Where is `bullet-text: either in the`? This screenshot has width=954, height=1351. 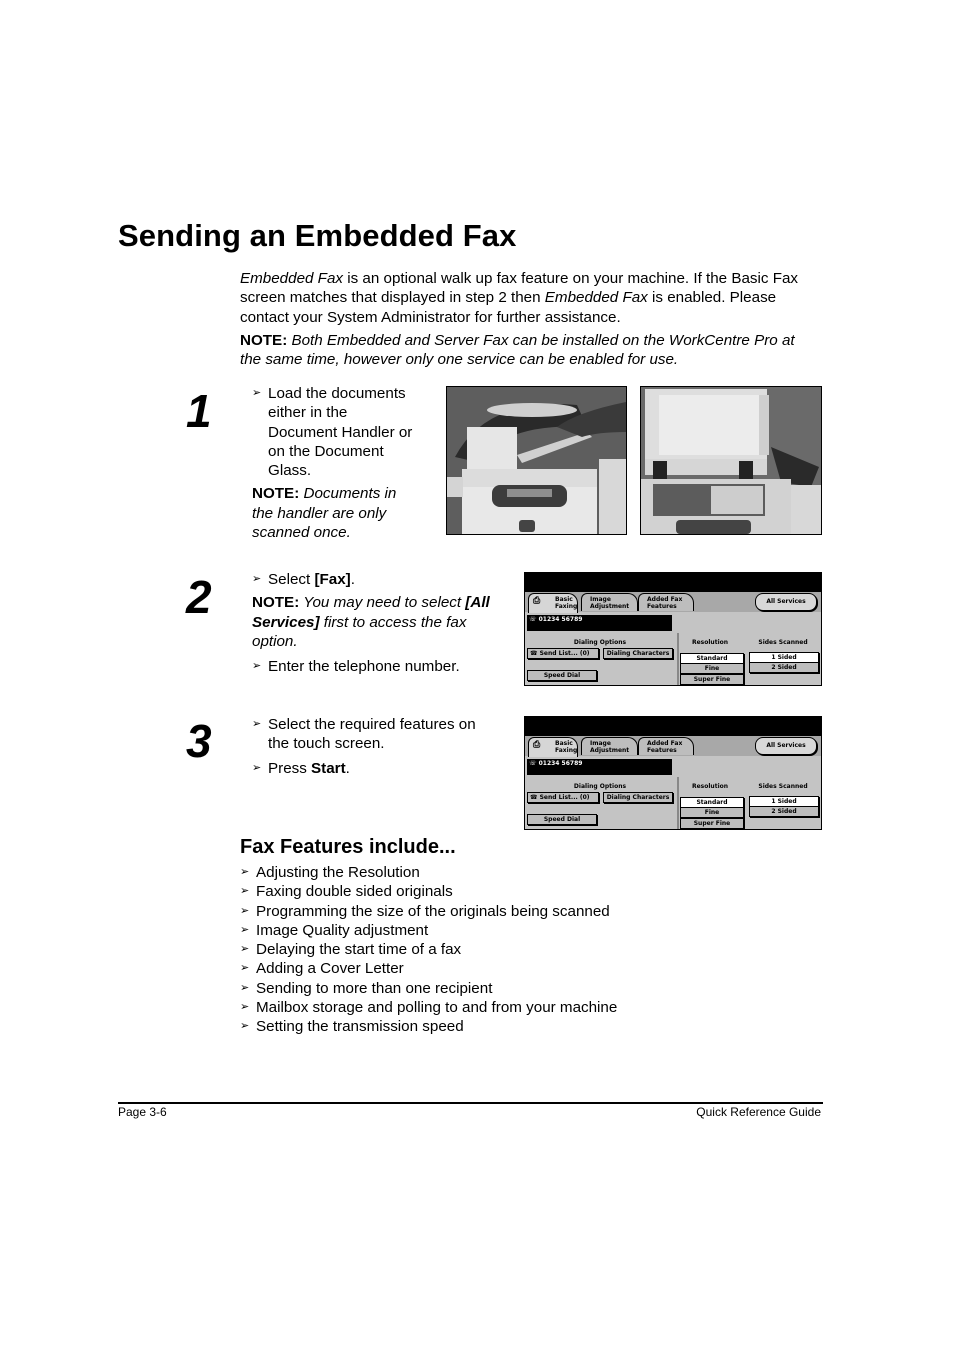
bullet-text: either in the is located at coordinates (308, 413).